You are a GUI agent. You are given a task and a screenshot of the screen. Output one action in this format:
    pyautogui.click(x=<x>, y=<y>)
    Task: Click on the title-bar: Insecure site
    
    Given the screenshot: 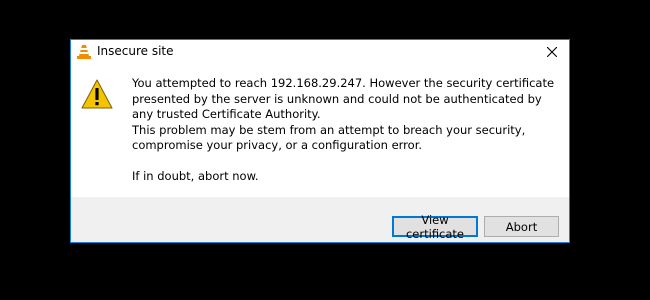 What is the action you would take?
    pyautogui.click(x=320, y=51)
    